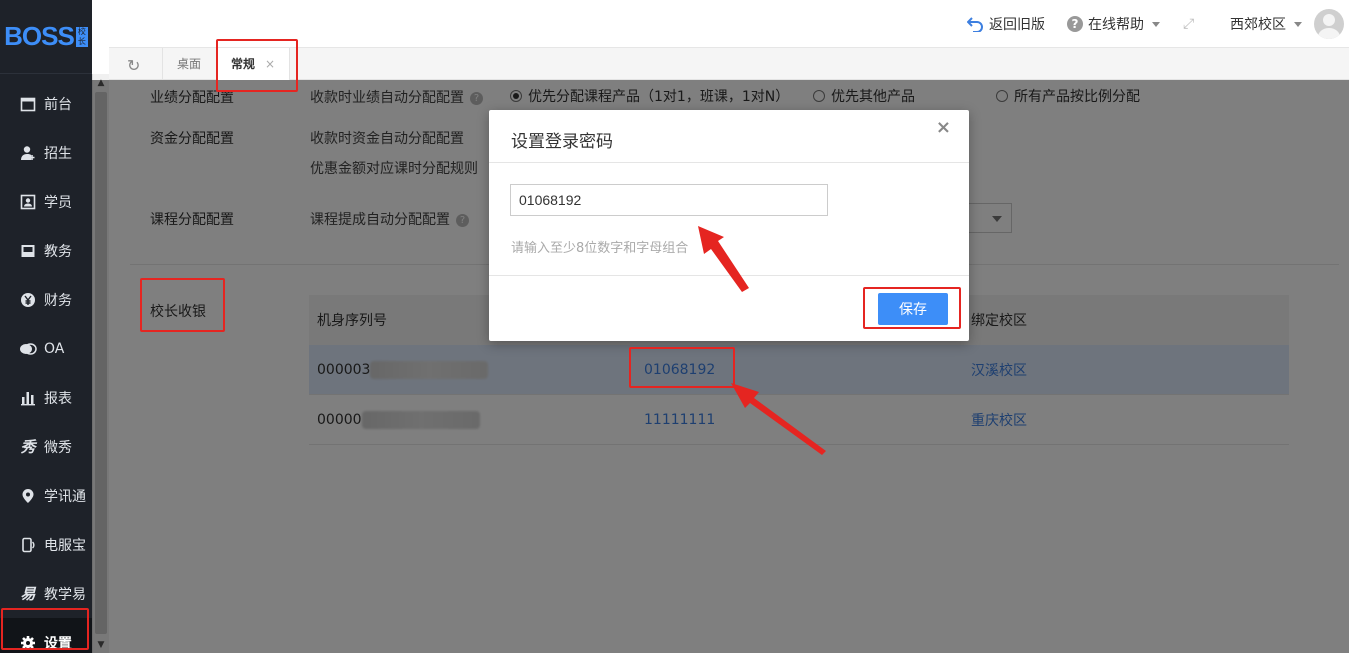 The height and width of the screenshot is (653, 1349). What do you see at coordinates (913, 309) in the screenshot?
I see `save-button: 保存` at bounding box center [913, 309].